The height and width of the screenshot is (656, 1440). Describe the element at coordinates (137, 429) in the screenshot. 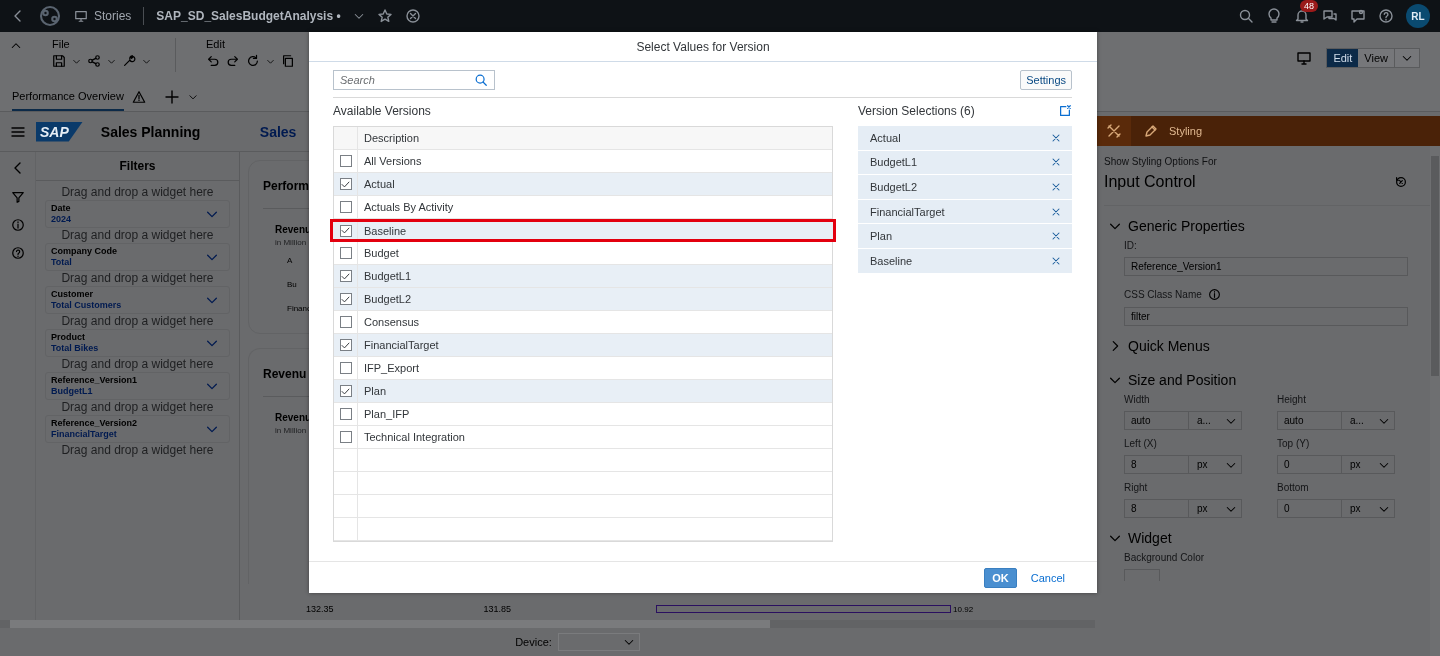

I see `filter-dropdown: Reference_Version2 FinancialTarget` at that location.